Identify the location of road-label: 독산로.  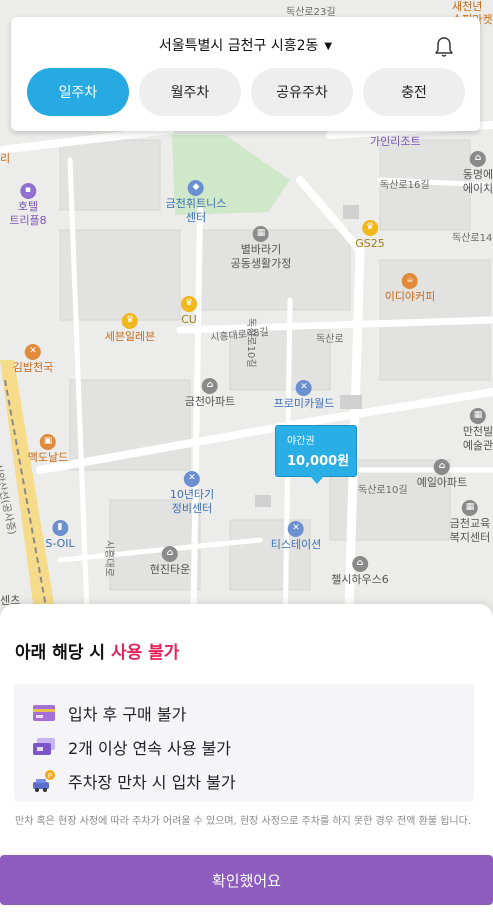
(330, 339).